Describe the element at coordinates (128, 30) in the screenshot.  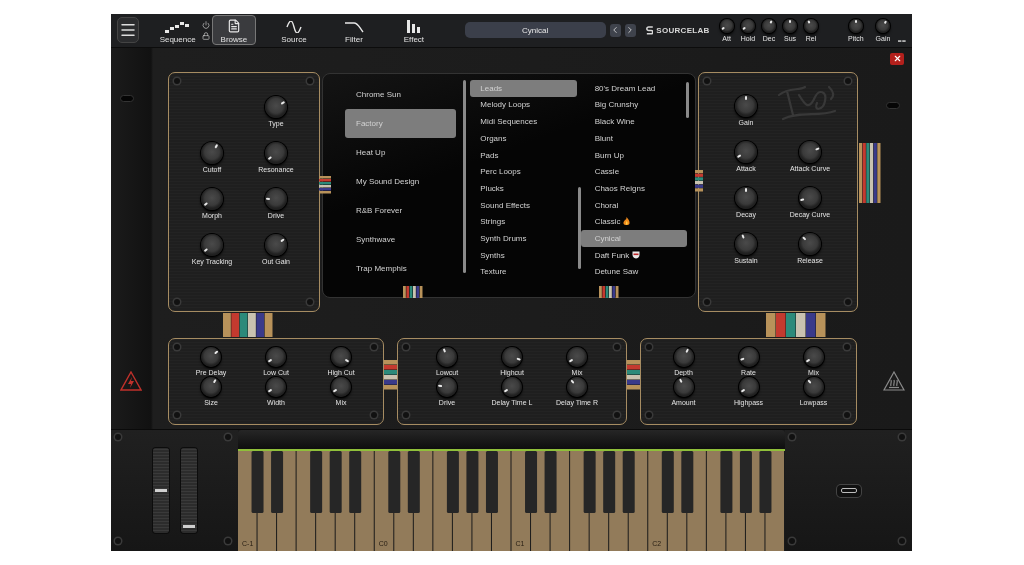
I see `menu-button` at that location.